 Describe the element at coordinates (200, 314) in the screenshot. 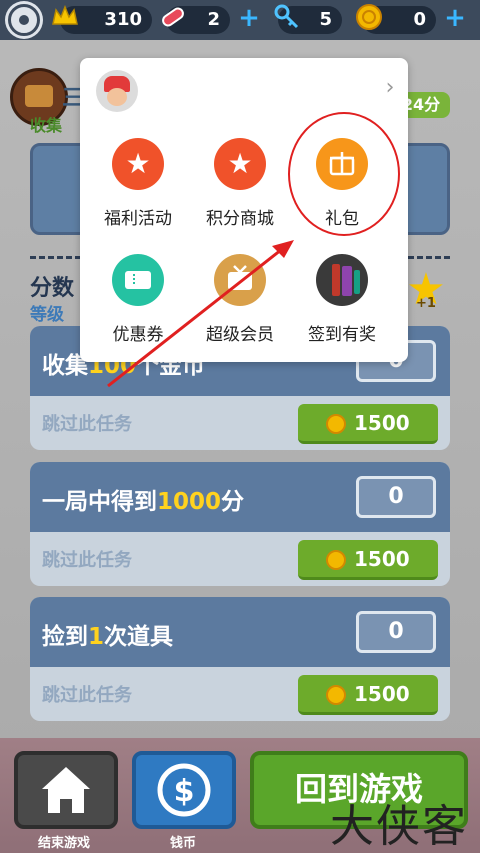

I see `pointer-arrow-icon` at that location.